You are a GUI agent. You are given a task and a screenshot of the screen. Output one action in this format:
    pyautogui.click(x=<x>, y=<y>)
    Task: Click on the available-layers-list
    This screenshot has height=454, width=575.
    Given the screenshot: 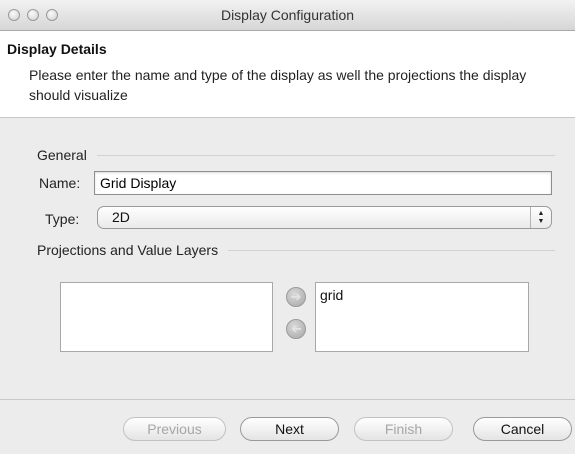 What is the action you would take?
    pyautogui.click(x=166, y=317)
    